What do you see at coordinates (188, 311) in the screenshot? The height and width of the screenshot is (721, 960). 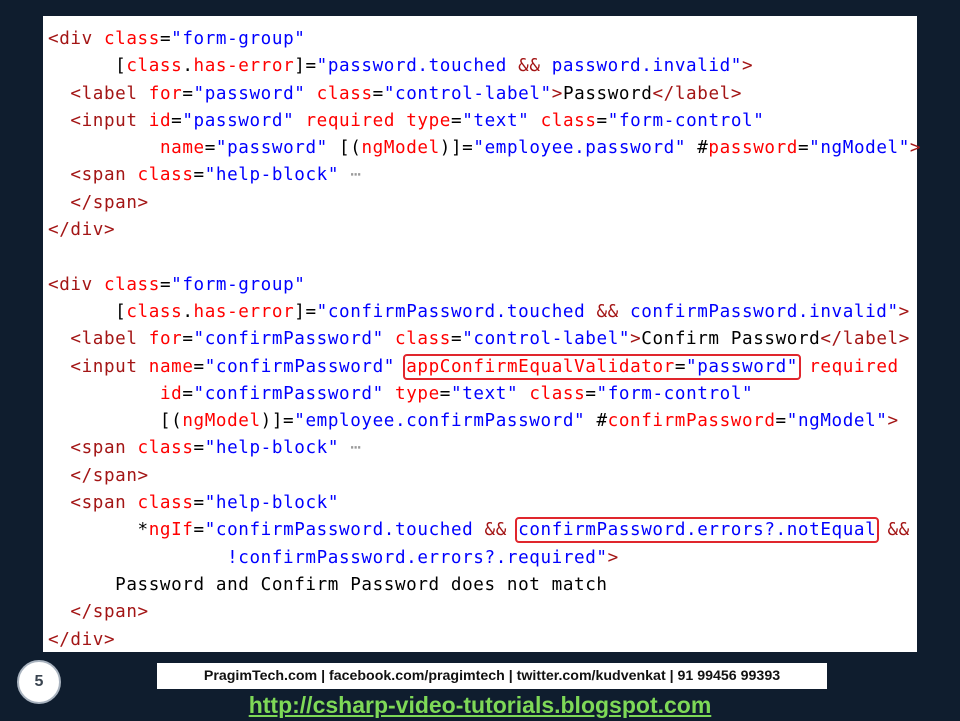 I see `code-token: .` at bounding box center [188, 311].